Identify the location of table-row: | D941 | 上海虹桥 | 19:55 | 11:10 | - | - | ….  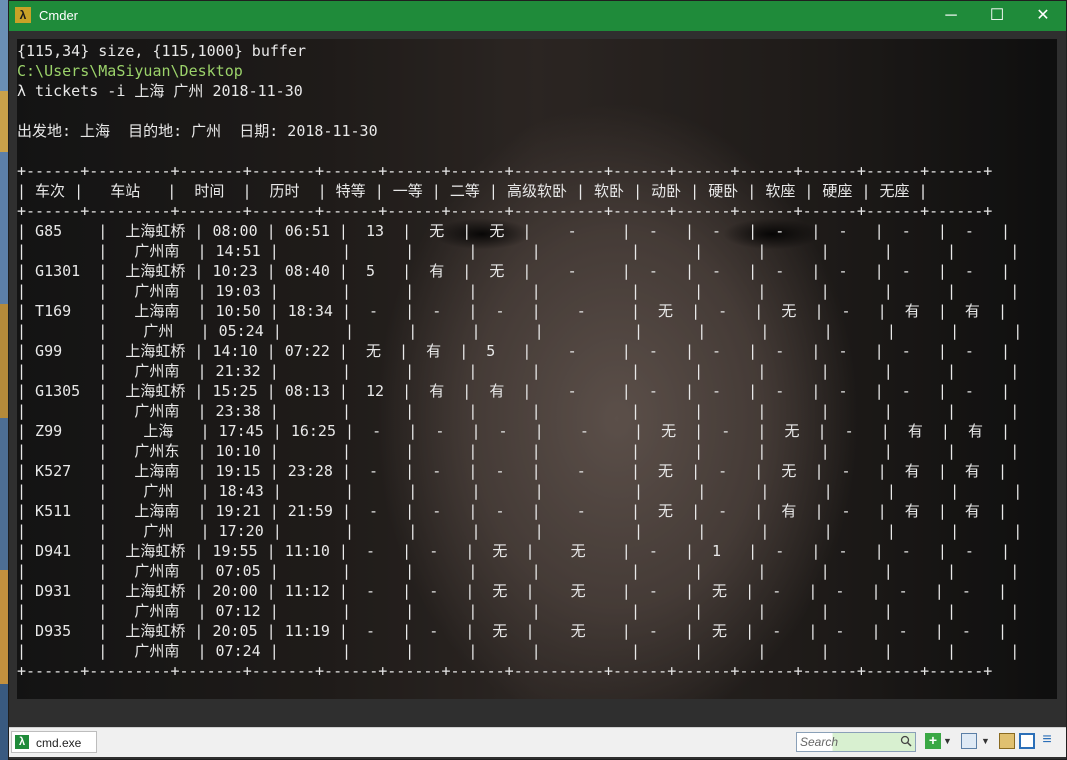
(514, 551).